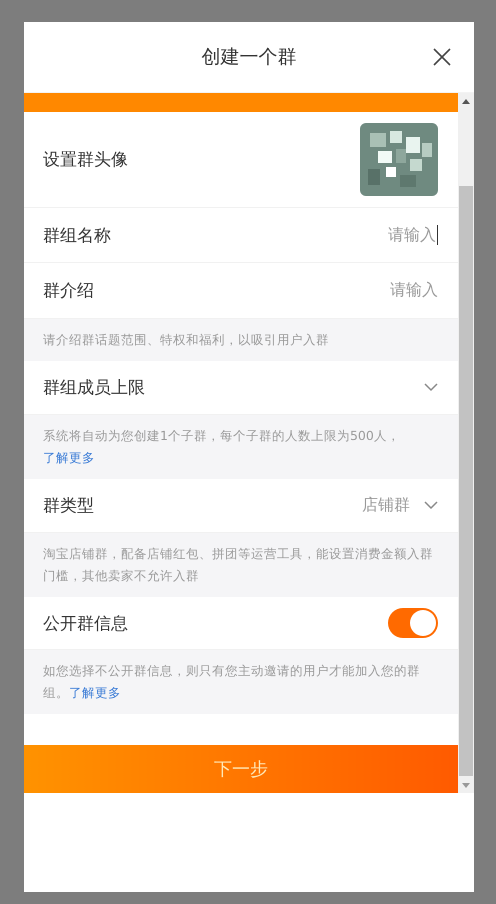  I want to click on toggle-switch, so click(413, 623).